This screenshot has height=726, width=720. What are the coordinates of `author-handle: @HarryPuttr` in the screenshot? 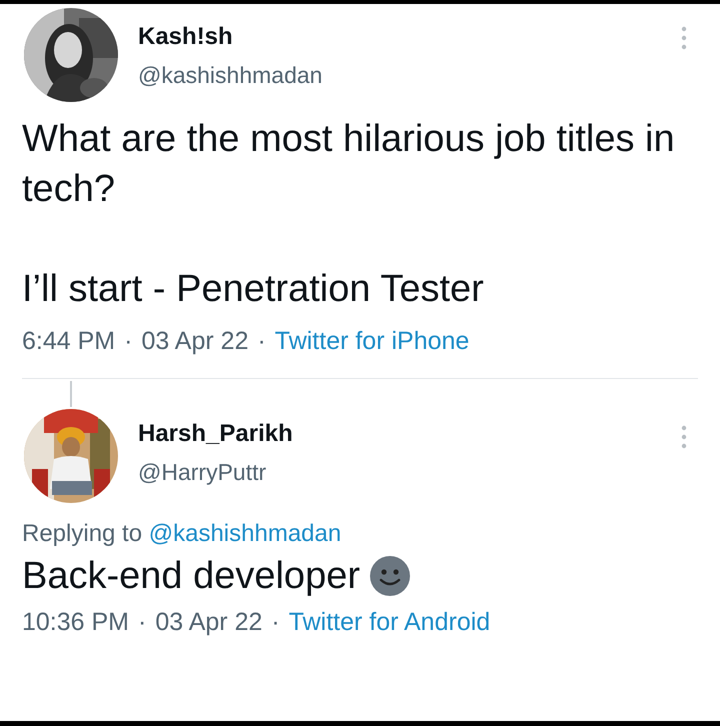 It's located at (215, 472).